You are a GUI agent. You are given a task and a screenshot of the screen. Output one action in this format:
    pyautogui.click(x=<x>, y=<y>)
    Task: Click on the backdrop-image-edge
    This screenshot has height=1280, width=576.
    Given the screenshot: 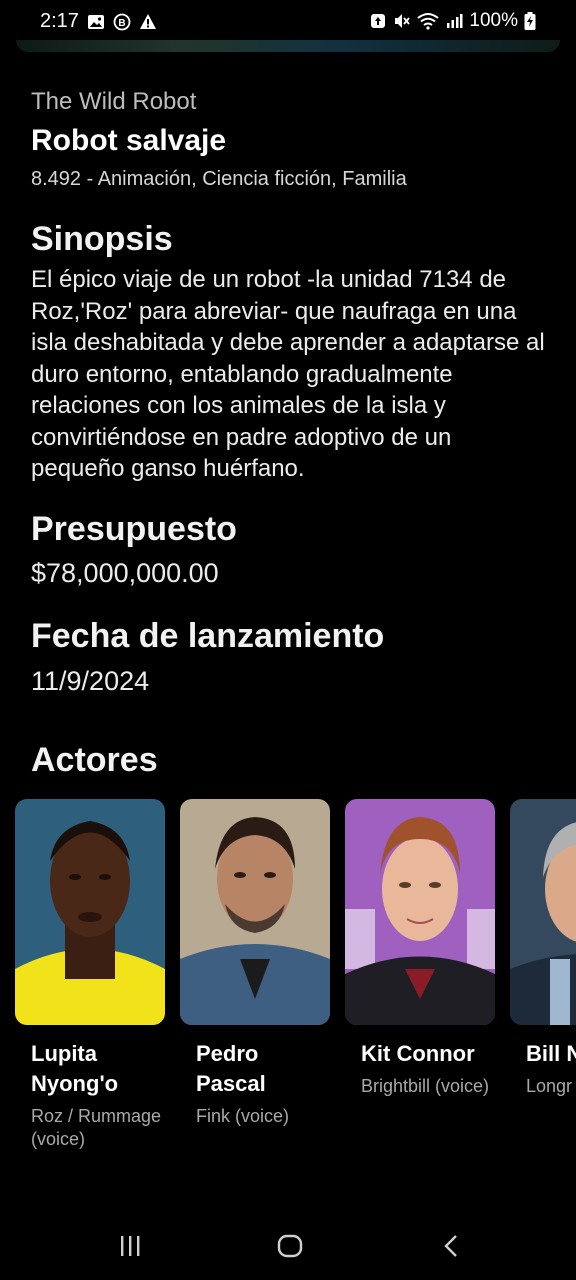 What is the action you would take?
    pyautogui.click(x=288, y=46)
    